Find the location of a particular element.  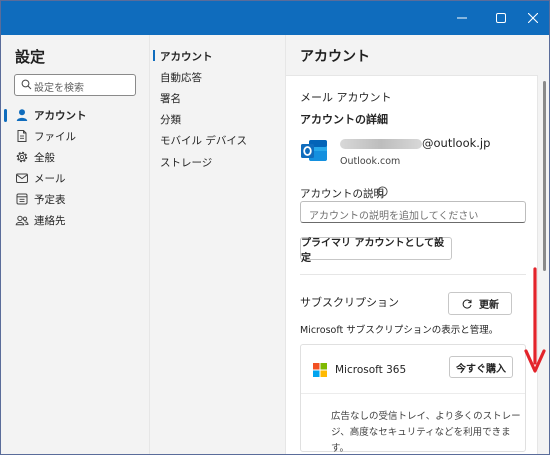

subnav-item-auto-reply: 自動応答 is located at coordinates (181, 77).